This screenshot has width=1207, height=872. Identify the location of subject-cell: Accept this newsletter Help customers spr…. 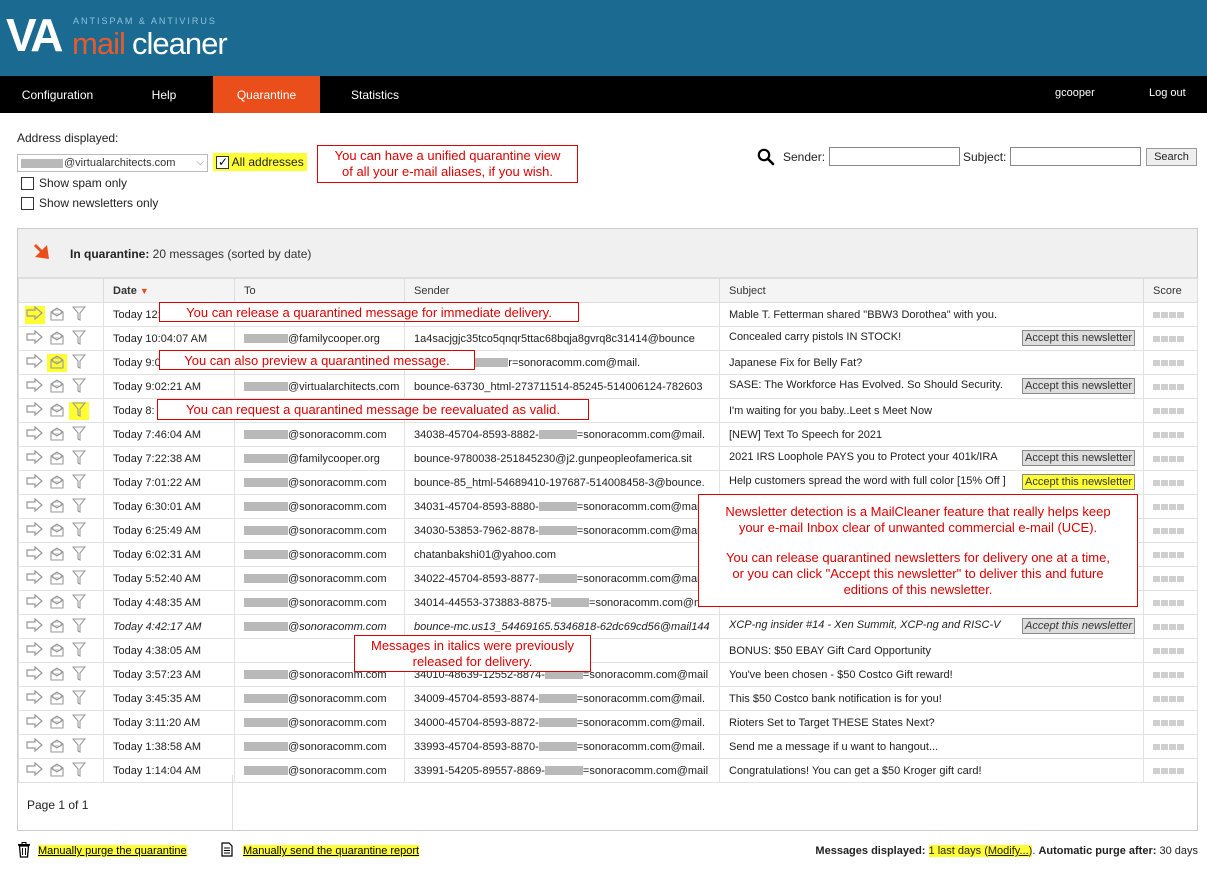
(931, 482).